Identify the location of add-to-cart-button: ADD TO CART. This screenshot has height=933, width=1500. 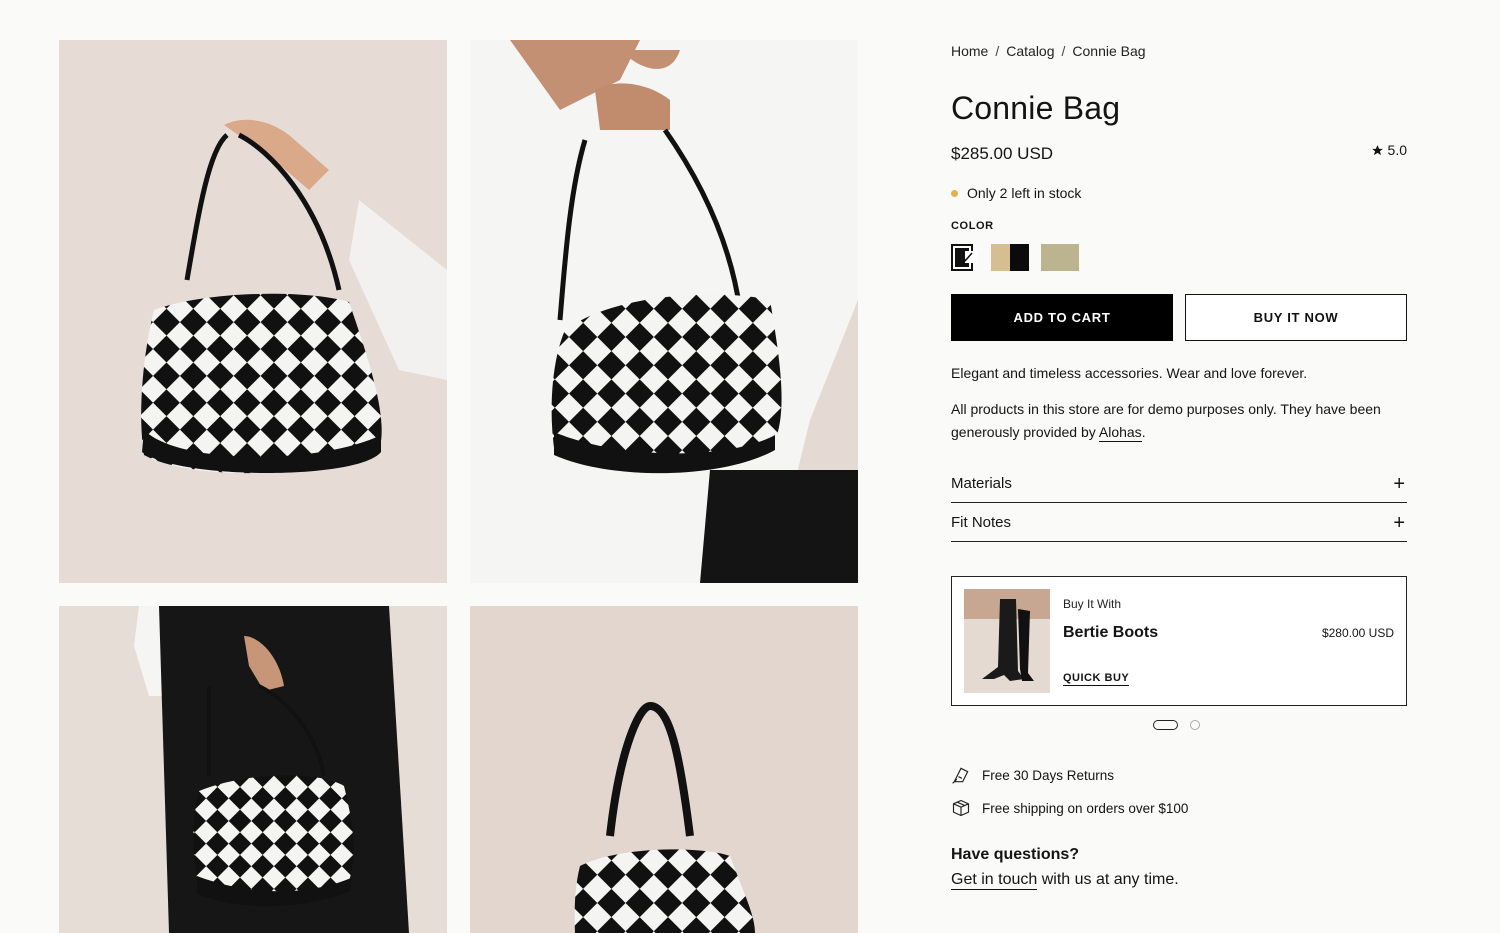
(1062, 317).